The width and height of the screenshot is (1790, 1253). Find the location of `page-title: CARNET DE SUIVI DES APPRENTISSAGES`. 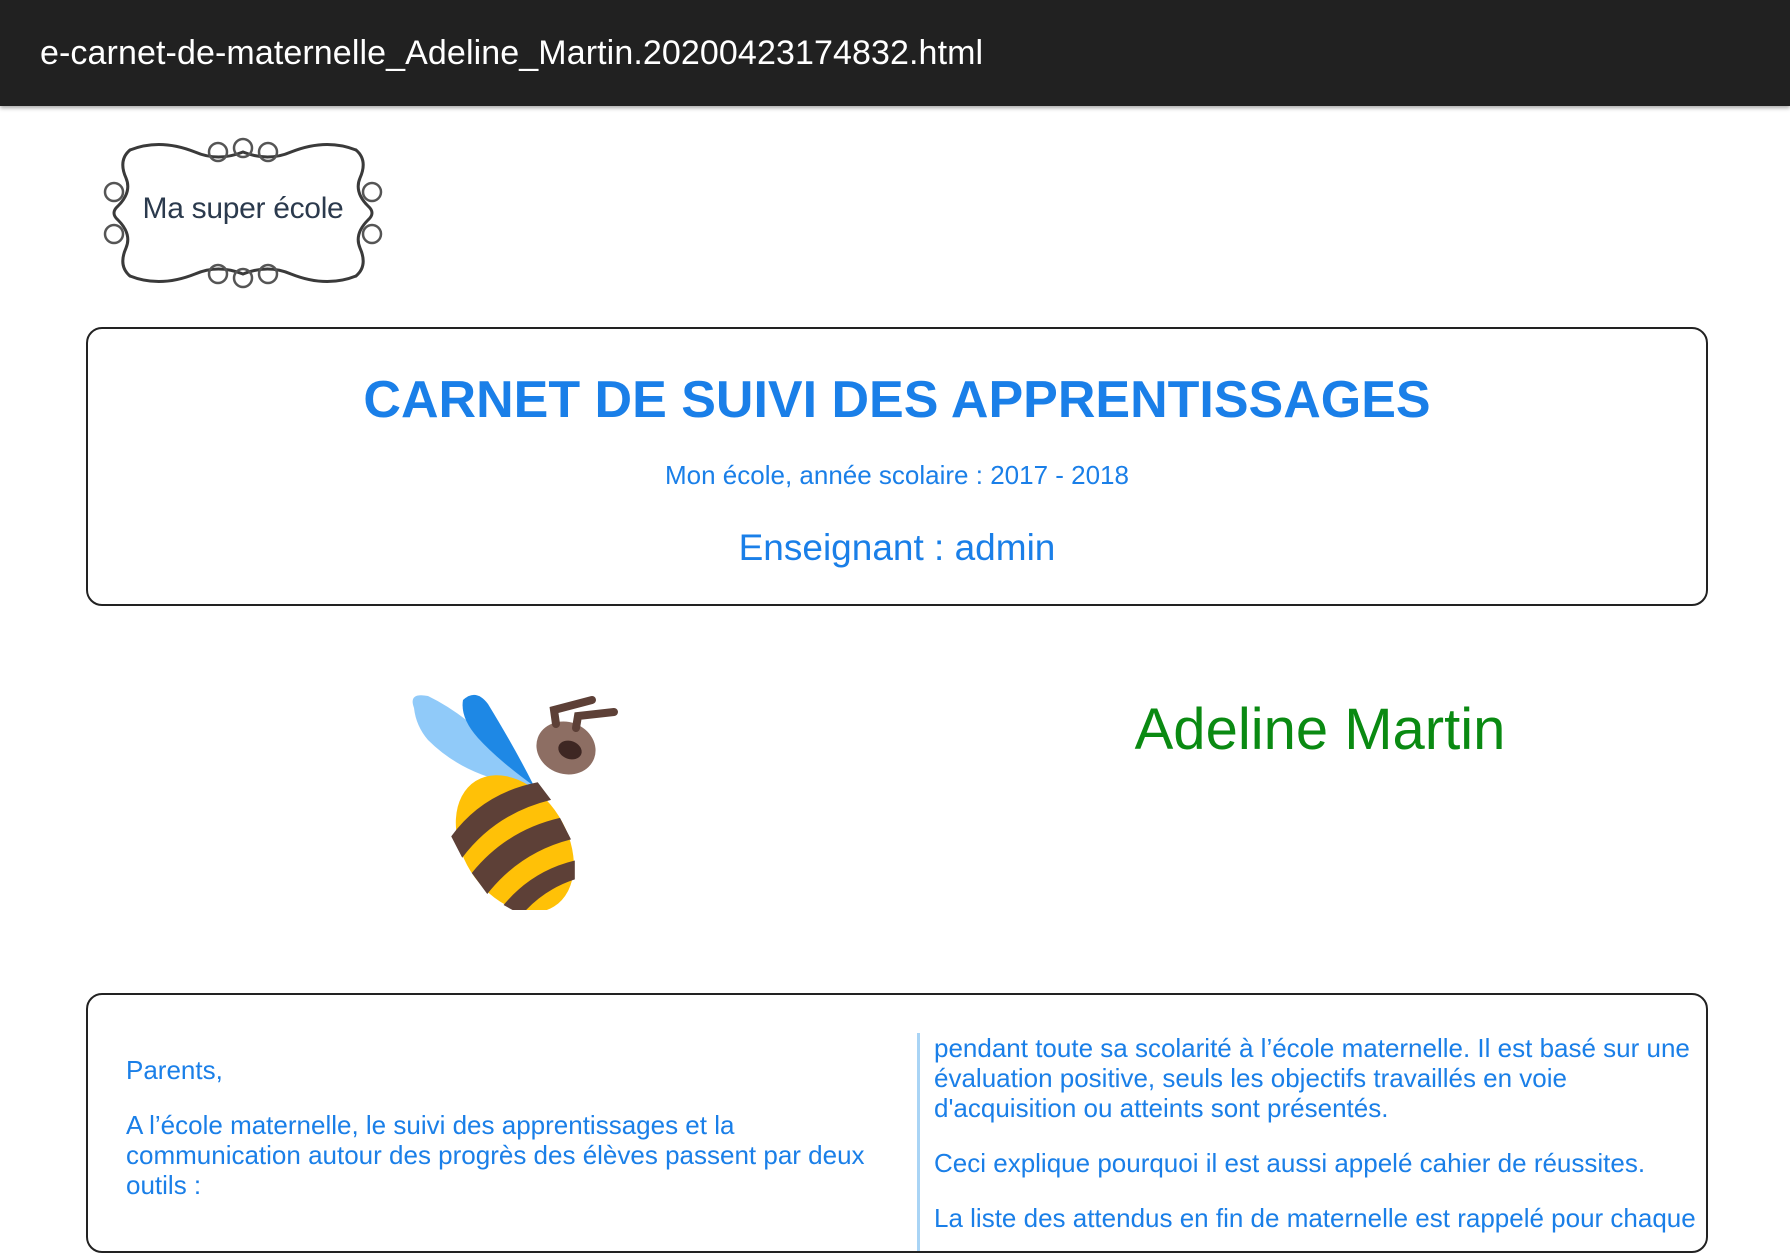

page-title: CARNET DE SUIVI DES APPRENTISSAGES is located at coordinates (897, 400).